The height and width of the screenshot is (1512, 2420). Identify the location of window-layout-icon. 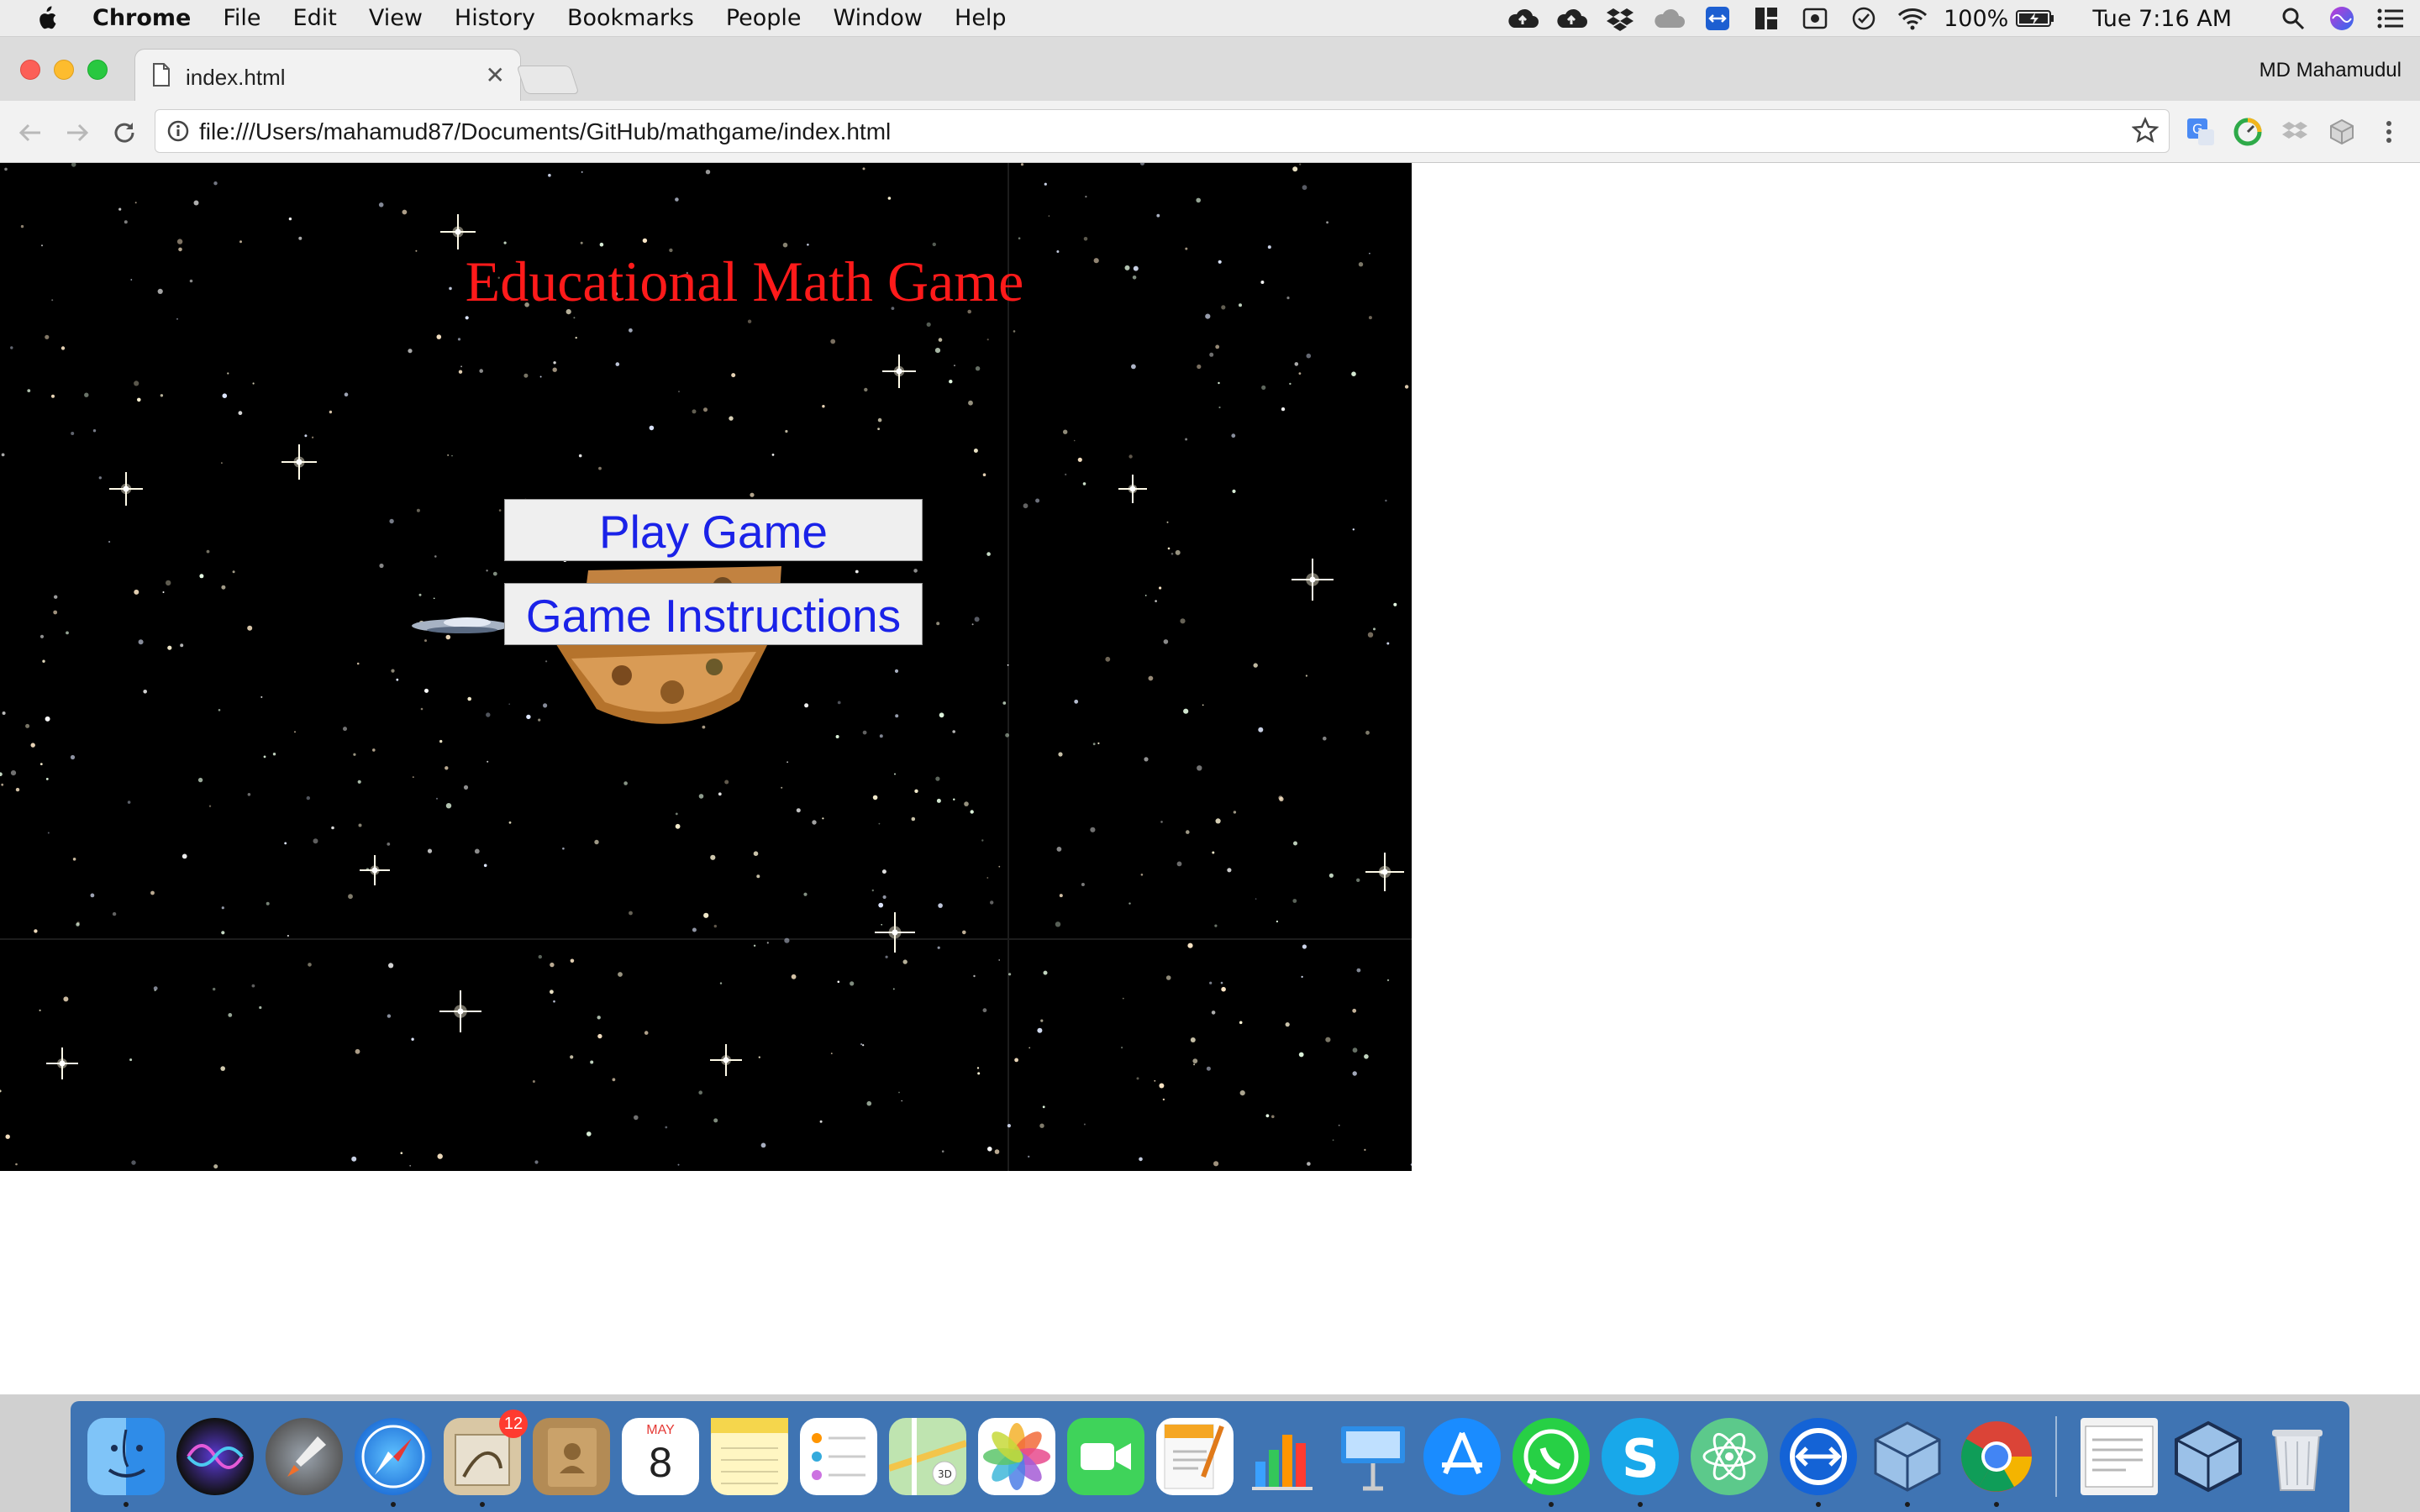
(1766, 18).